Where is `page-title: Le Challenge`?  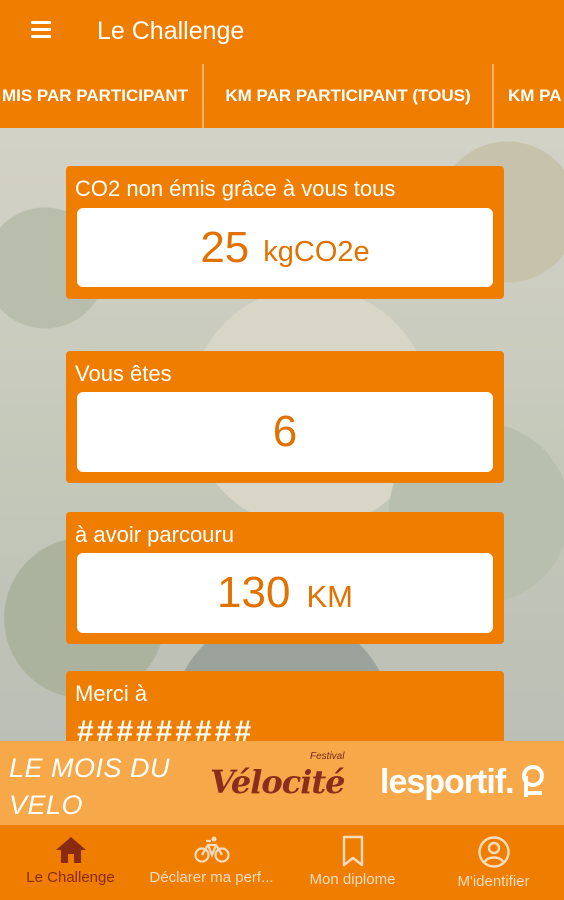 page-title: Le Challenge is located at coordinates (171, 30).